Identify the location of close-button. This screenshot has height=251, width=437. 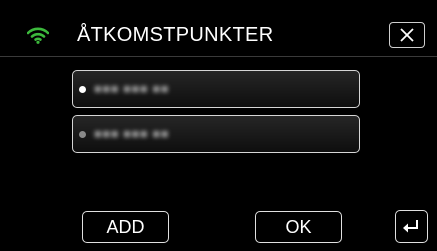
(407, 35).